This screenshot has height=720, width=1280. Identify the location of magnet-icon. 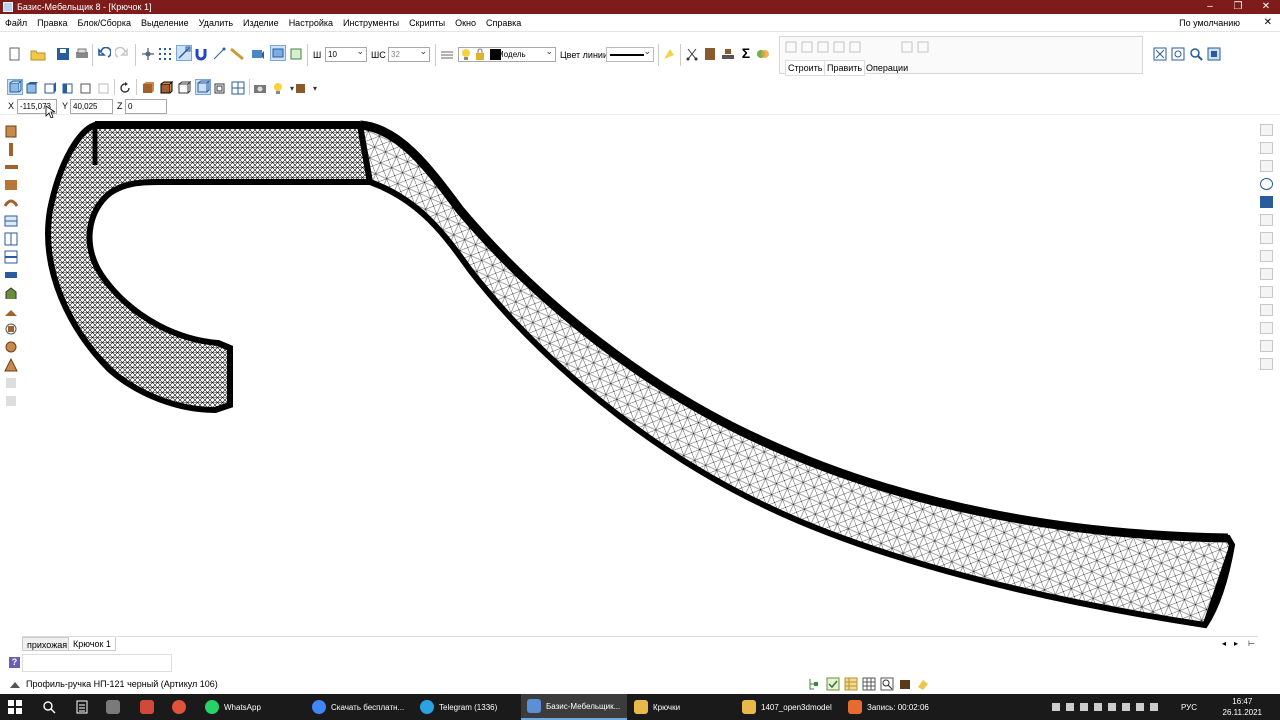
(201, 54).